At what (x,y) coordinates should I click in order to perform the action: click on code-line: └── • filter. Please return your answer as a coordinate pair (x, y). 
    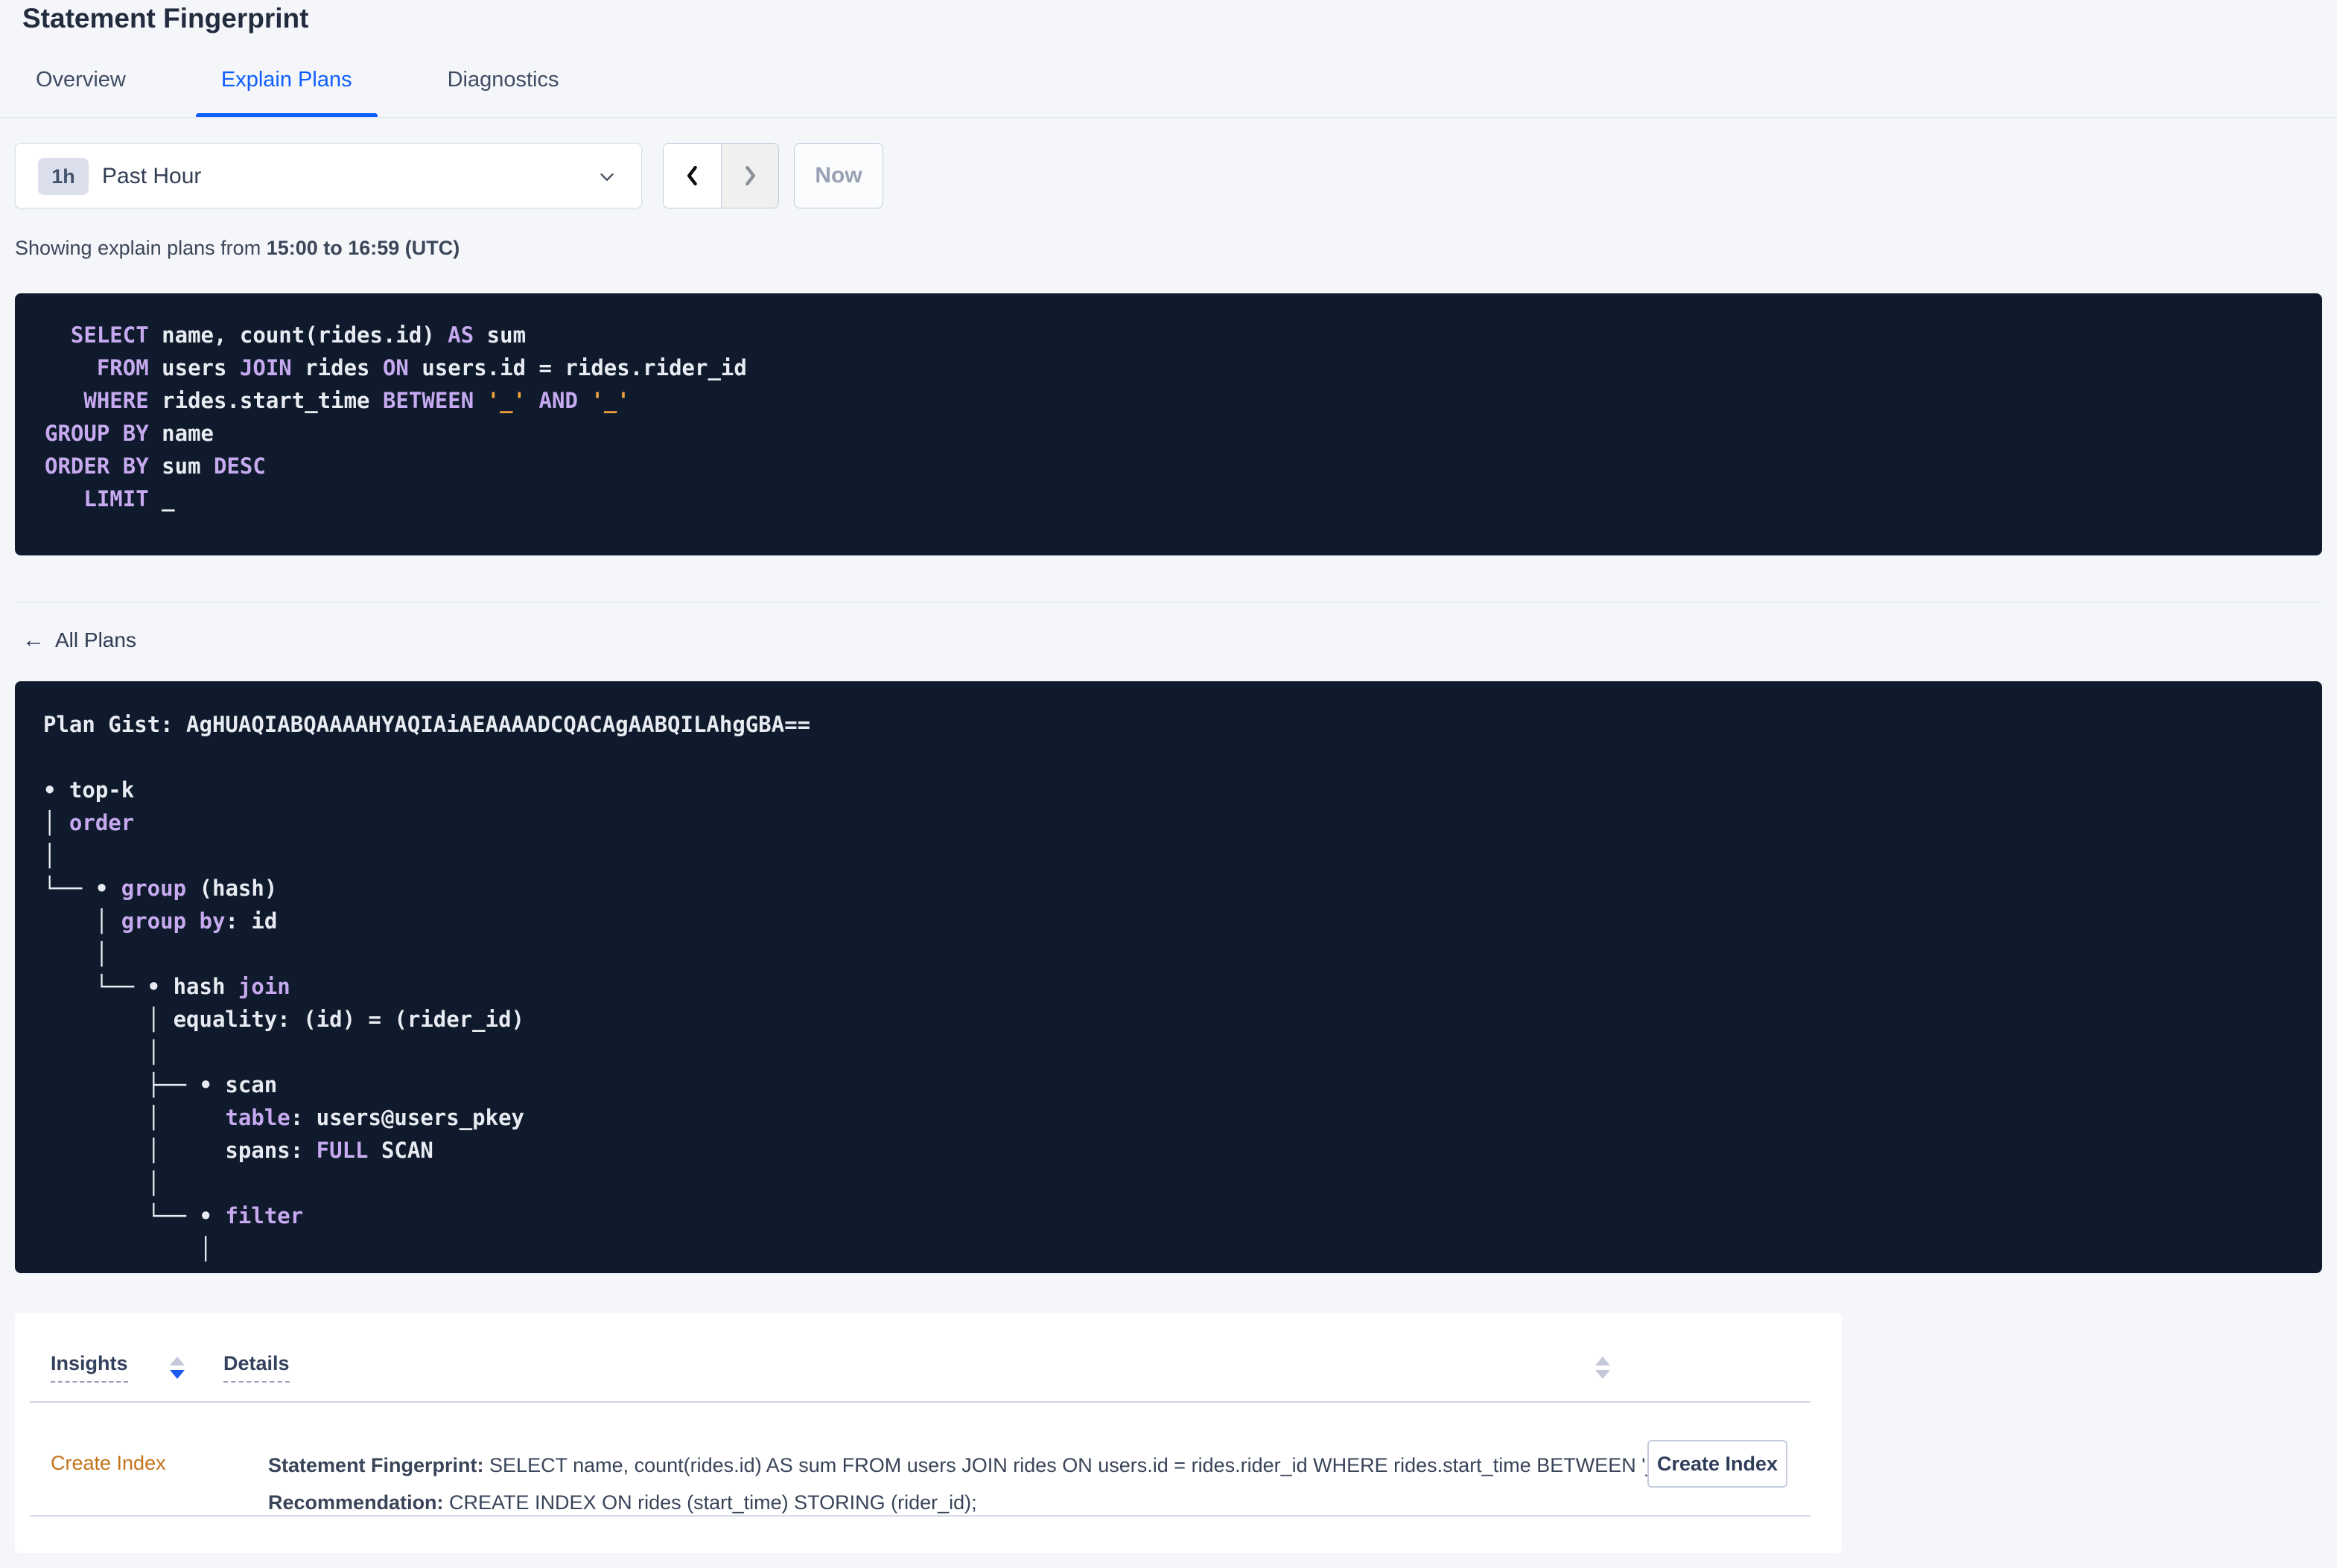
    Looking at the image, I should click on (173, 1215).